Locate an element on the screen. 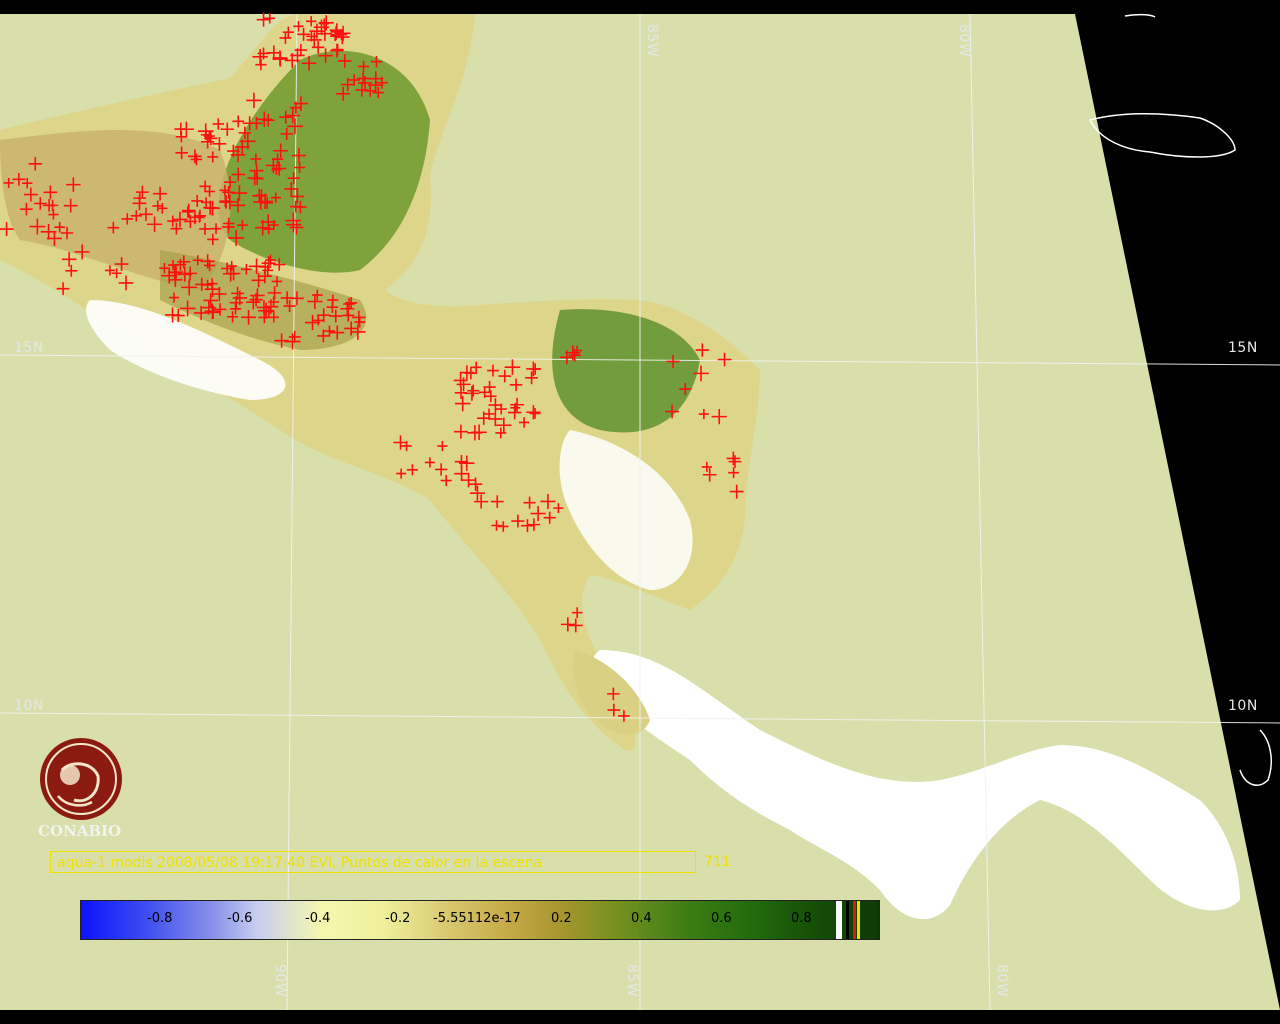 This screenshot has width=1280, height=1024. colorbar-red-mark is located at coordinates (854, 920).